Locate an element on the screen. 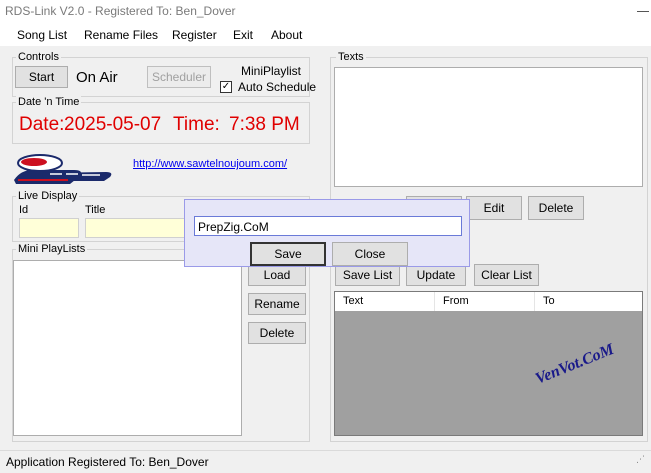 Image resolution: width=651 pixels, height=473 pixels. scheduler-button: Scheduler is located at coordinates (179, 77).